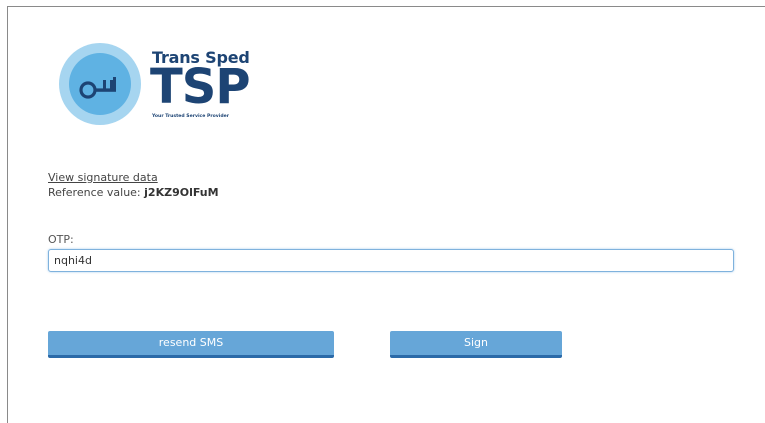 Image resolution: width=765 pixels, height=423 pixels. I want to click on logo-acronym: TSP, so click(200, 87).